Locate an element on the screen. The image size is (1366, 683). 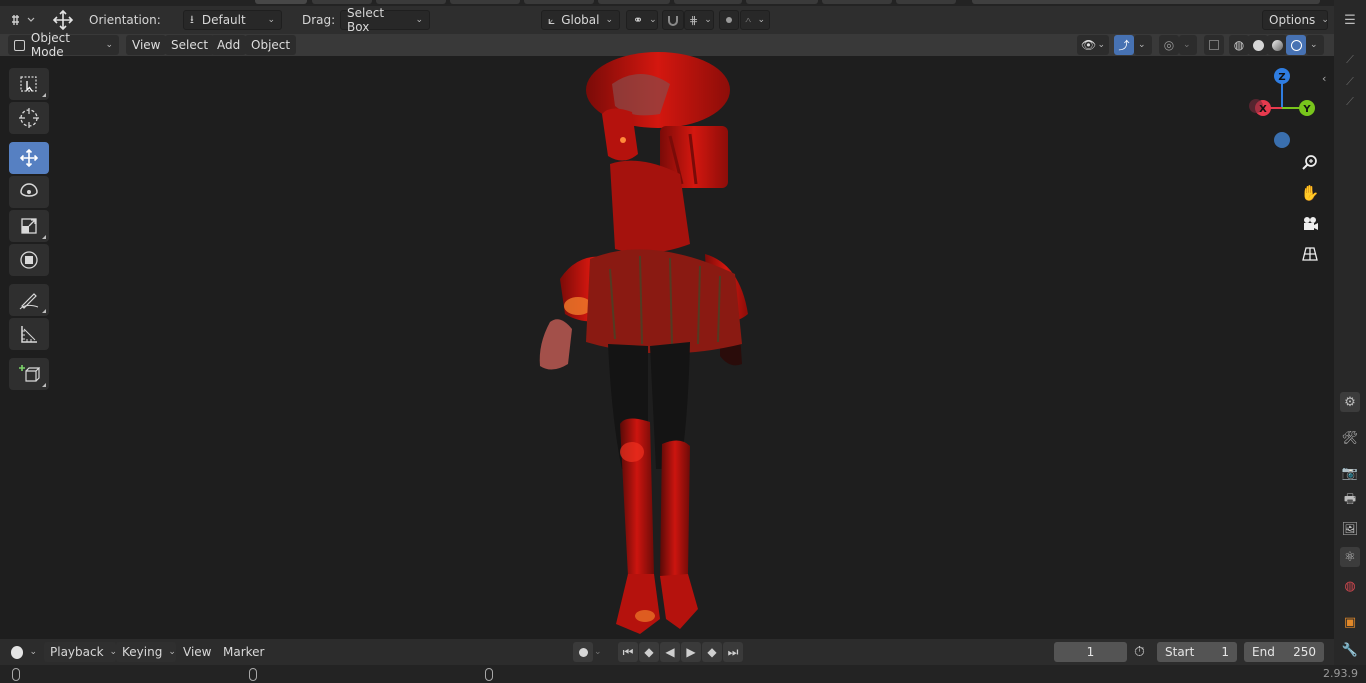
magnet-icon is located at coordinates (673, 20).